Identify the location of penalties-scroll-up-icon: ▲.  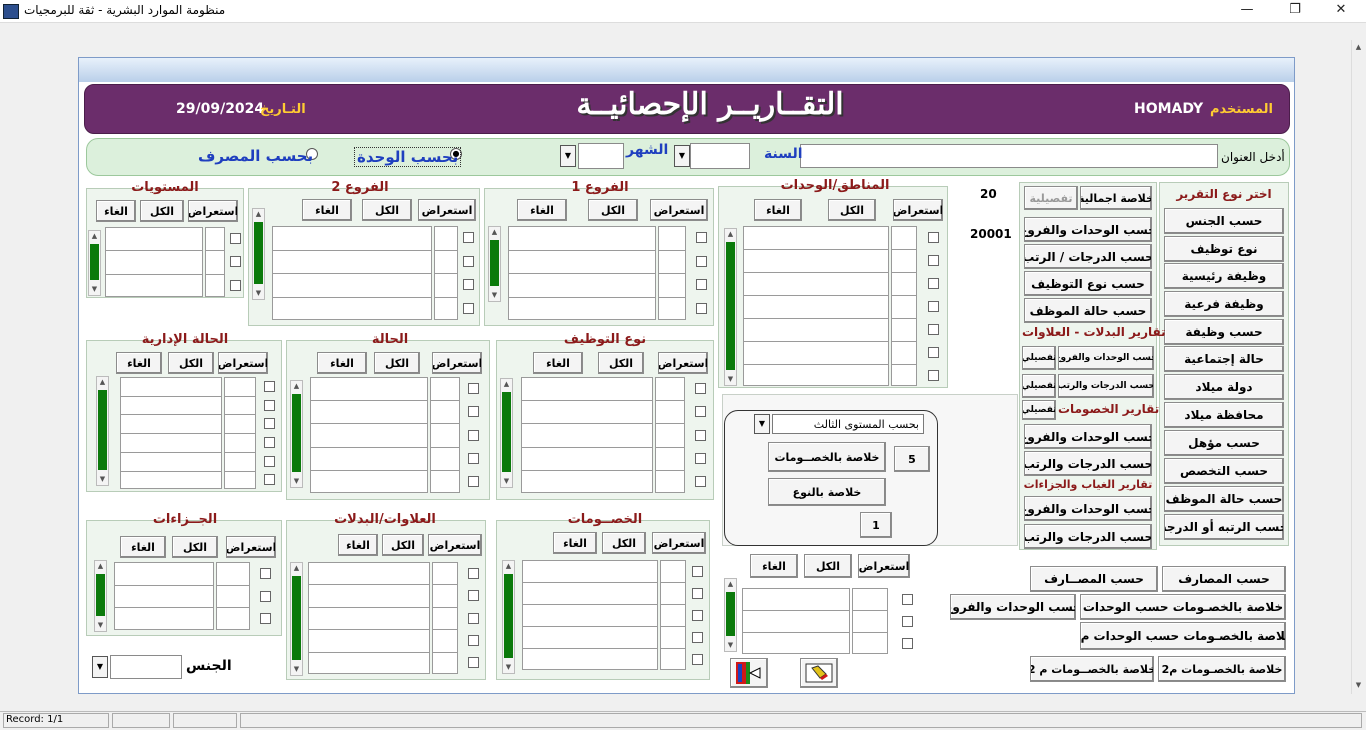
(100, 566).